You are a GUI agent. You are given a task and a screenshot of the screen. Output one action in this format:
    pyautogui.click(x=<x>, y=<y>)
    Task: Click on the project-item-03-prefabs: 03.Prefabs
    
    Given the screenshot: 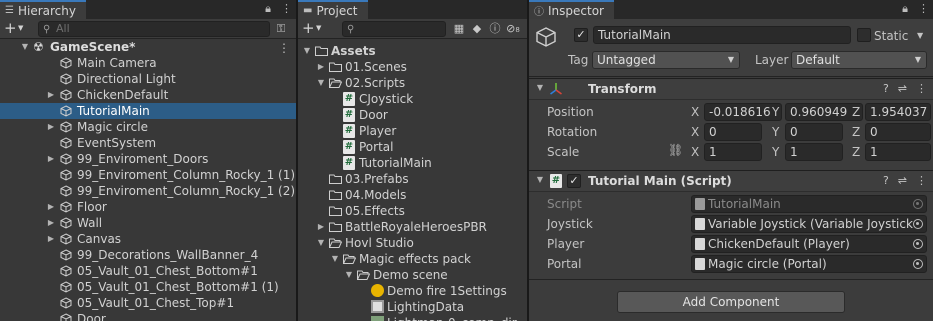 What is the action you would take?
    pyautogui.click(x=412, y=179)
    